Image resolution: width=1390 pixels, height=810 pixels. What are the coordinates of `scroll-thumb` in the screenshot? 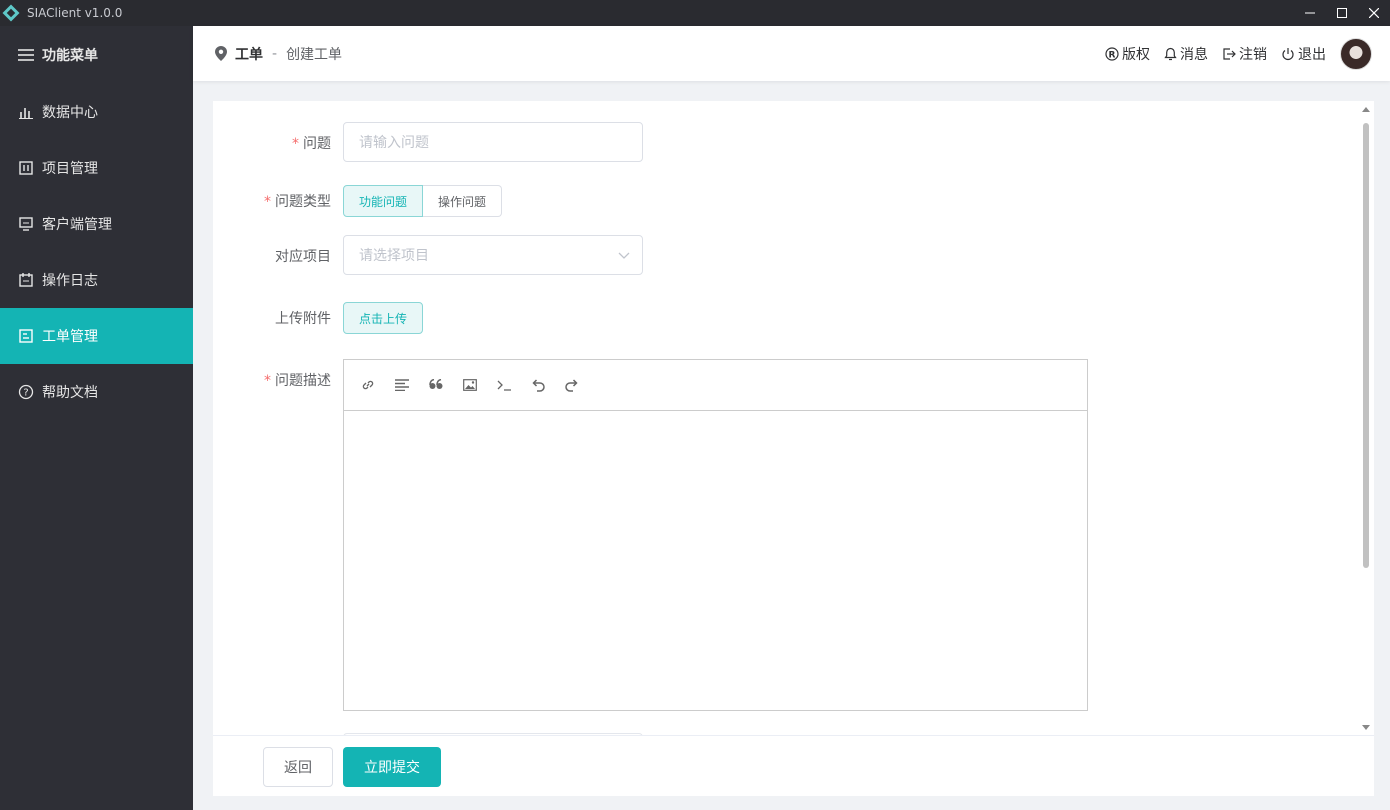 It's located at (1366, 345).